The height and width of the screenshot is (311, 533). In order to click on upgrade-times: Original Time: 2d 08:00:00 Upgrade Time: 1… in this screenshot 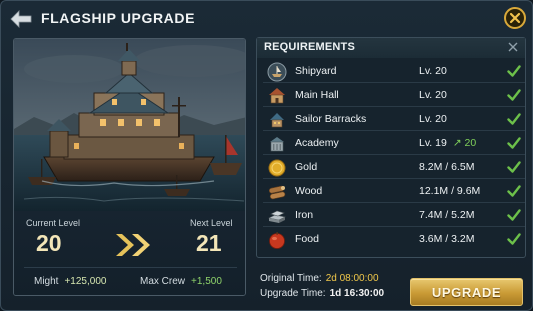, I will do `click(322, 288)`.